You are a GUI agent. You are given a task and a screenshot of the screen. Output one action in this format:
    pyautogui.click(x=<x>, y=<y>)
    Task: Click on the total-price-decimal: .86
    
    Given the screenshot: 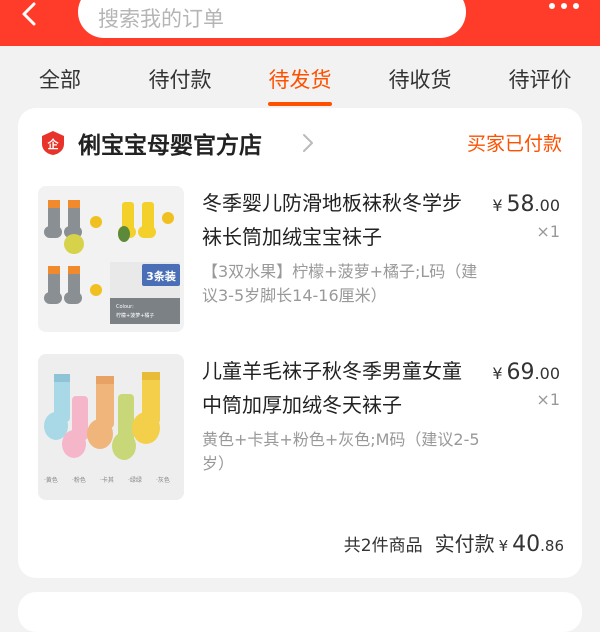 What is the action you would take?
    pyautogui.click(x=552, y=546)
    